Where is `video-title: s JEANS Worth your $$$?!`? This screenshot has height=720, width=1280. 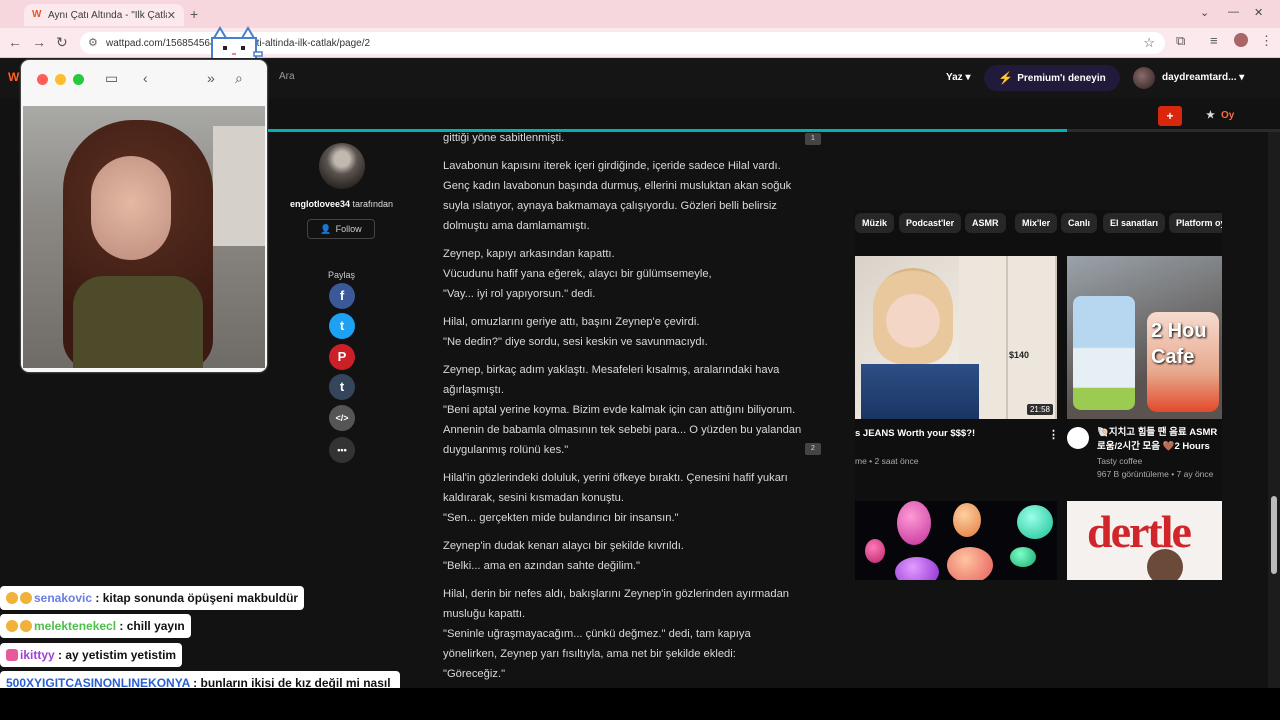
video-title: s JEANS Worth your $$$?! is located at coordinates (915, 433).